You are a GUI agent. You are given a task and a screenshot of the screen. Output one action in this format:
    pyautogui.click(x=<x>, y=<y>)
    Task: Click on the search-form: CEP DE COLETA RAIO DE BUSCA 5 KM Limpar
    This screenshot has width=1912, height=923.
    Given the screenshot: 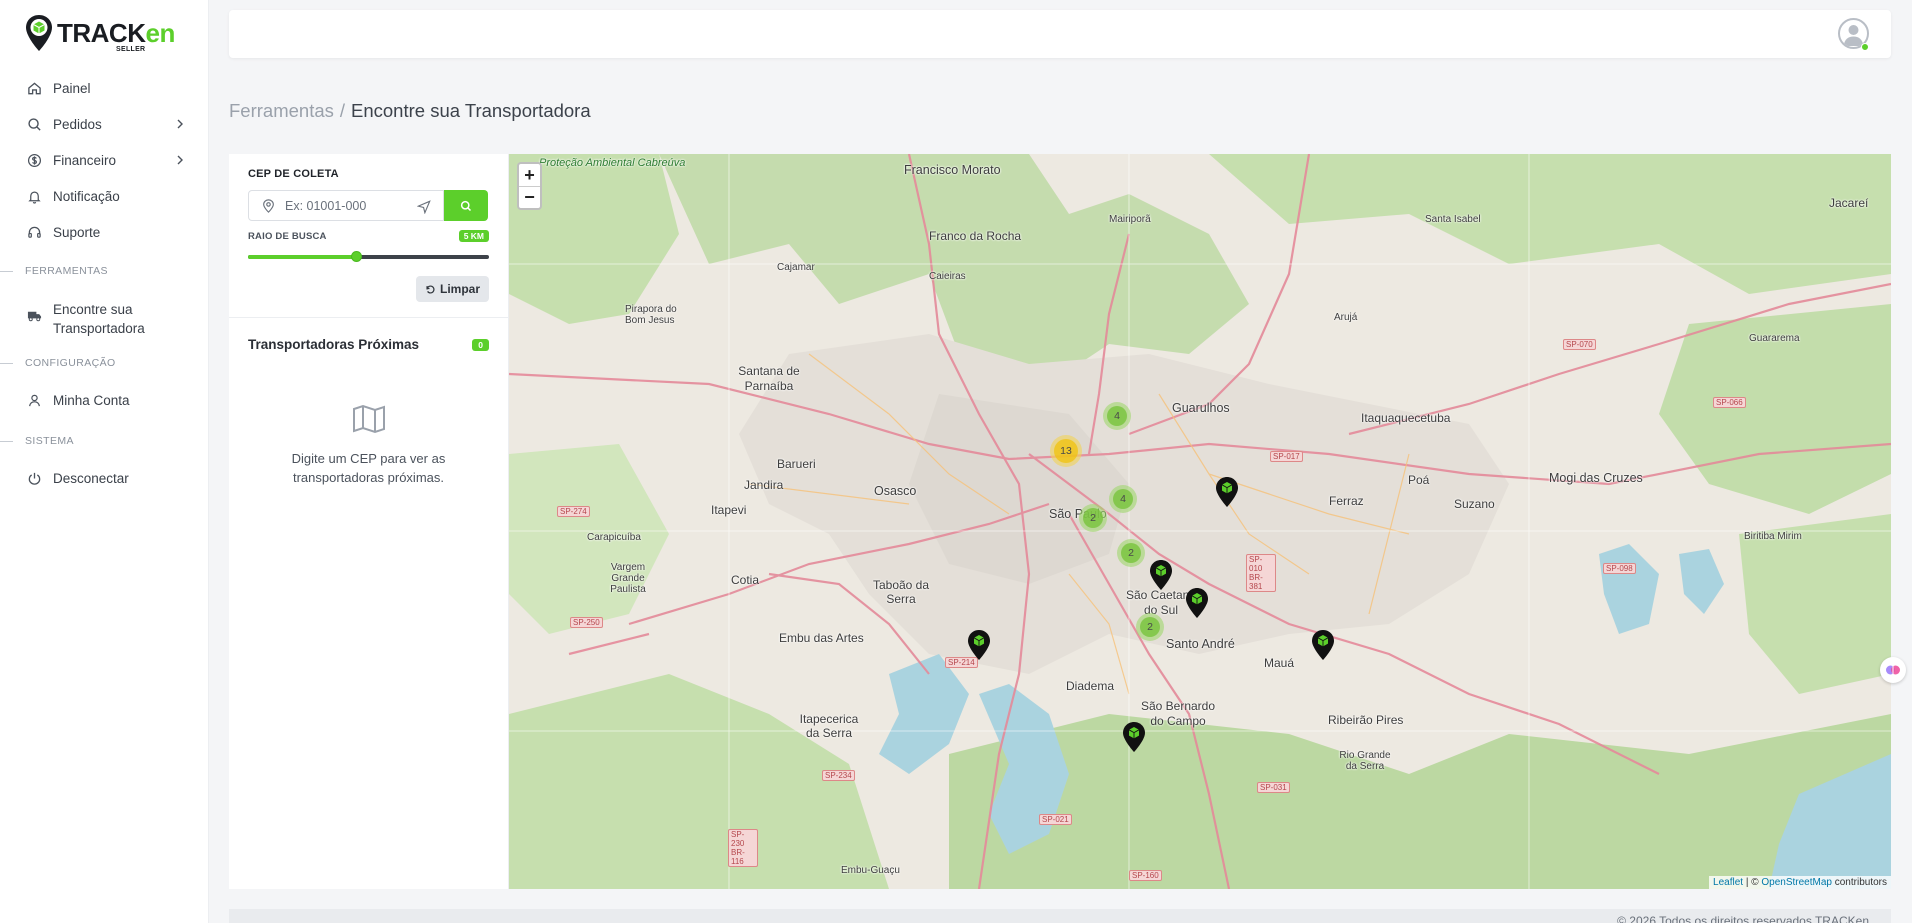 What is the action you would take?
    pyautogui.click(x=368, y=236)
    